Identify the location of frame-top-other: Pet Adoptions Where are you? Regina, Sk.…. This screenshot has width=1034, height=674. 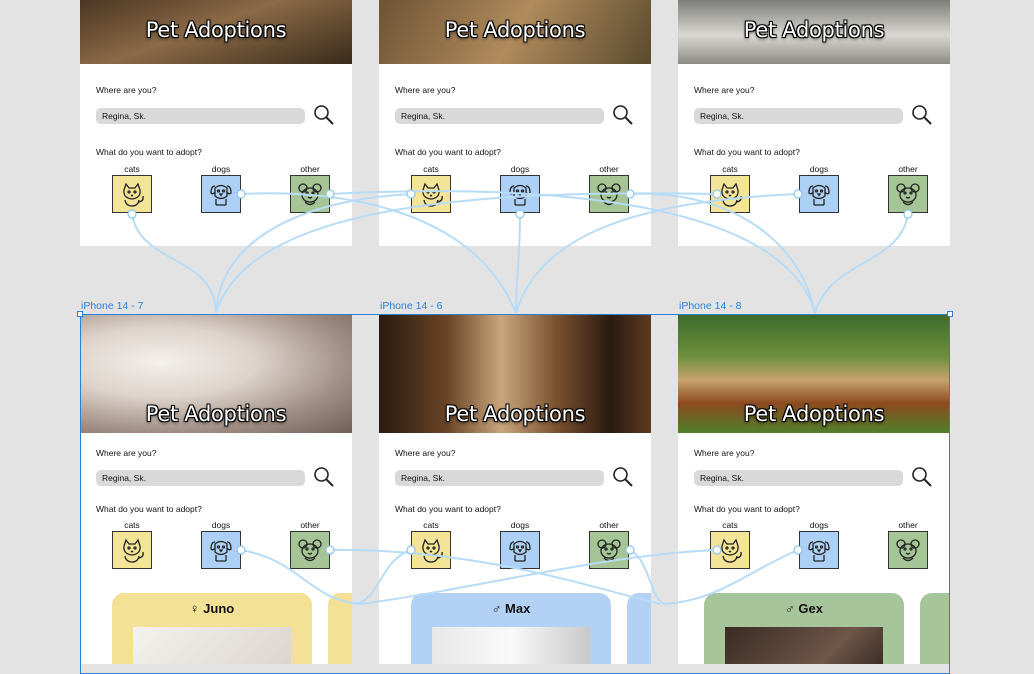
(814, 123).